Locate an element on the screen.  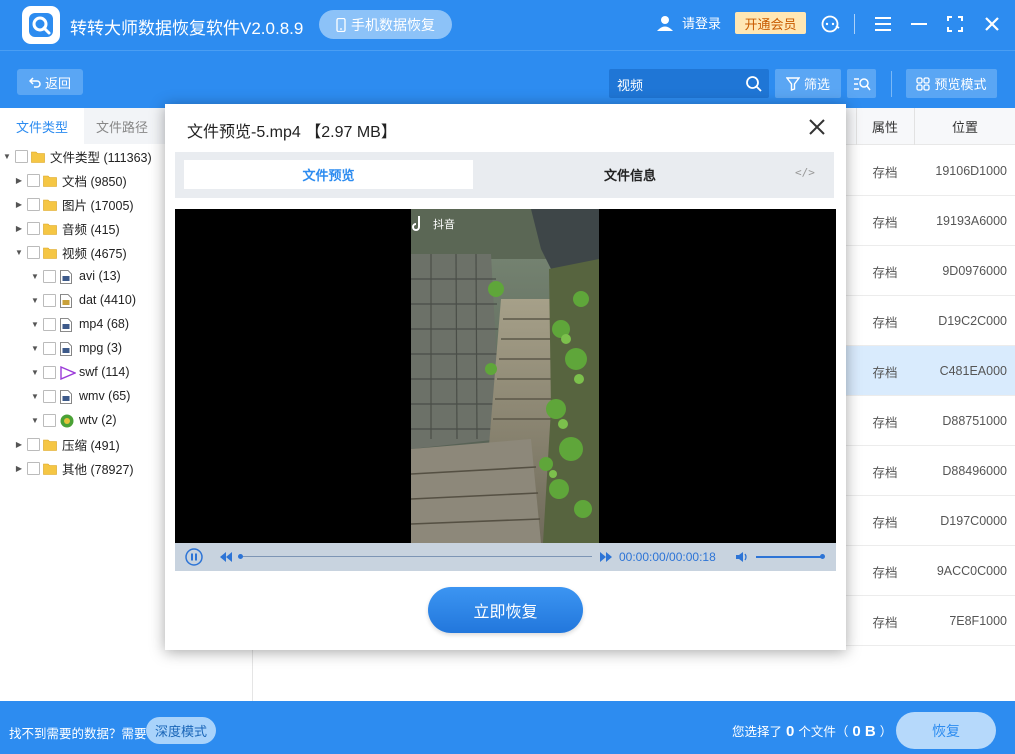
tree-item: ▶ 图片 (17005) is located at coordinates (74, 204).